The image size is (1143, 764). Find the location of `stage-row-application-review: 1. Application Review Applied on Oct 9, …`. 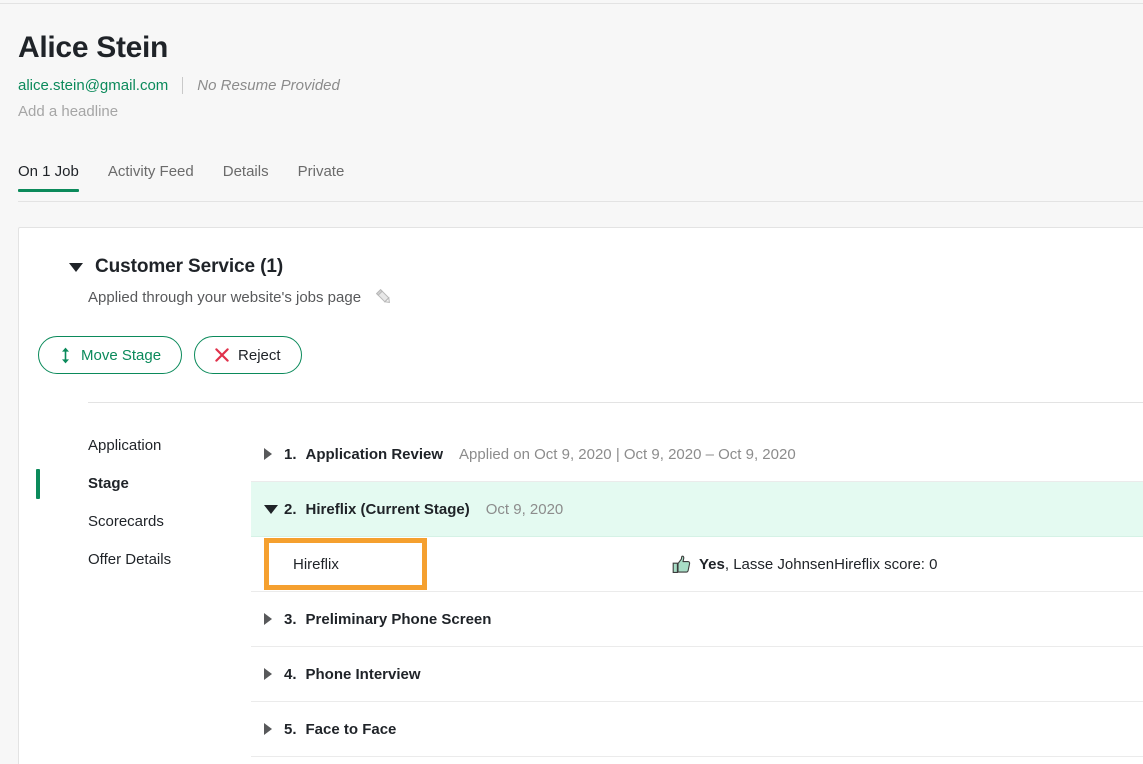

stage-row-application-review: 1. Application Review Applied on Oct 9, … is located at coordinates (697, 454).